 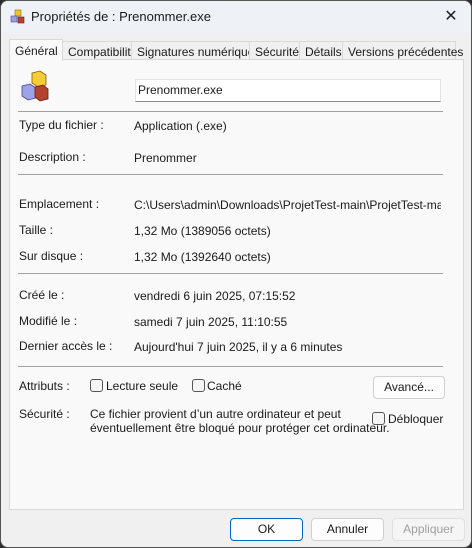 I want to click on readonly-label: Lecture seule, so click(x=142, y=386).